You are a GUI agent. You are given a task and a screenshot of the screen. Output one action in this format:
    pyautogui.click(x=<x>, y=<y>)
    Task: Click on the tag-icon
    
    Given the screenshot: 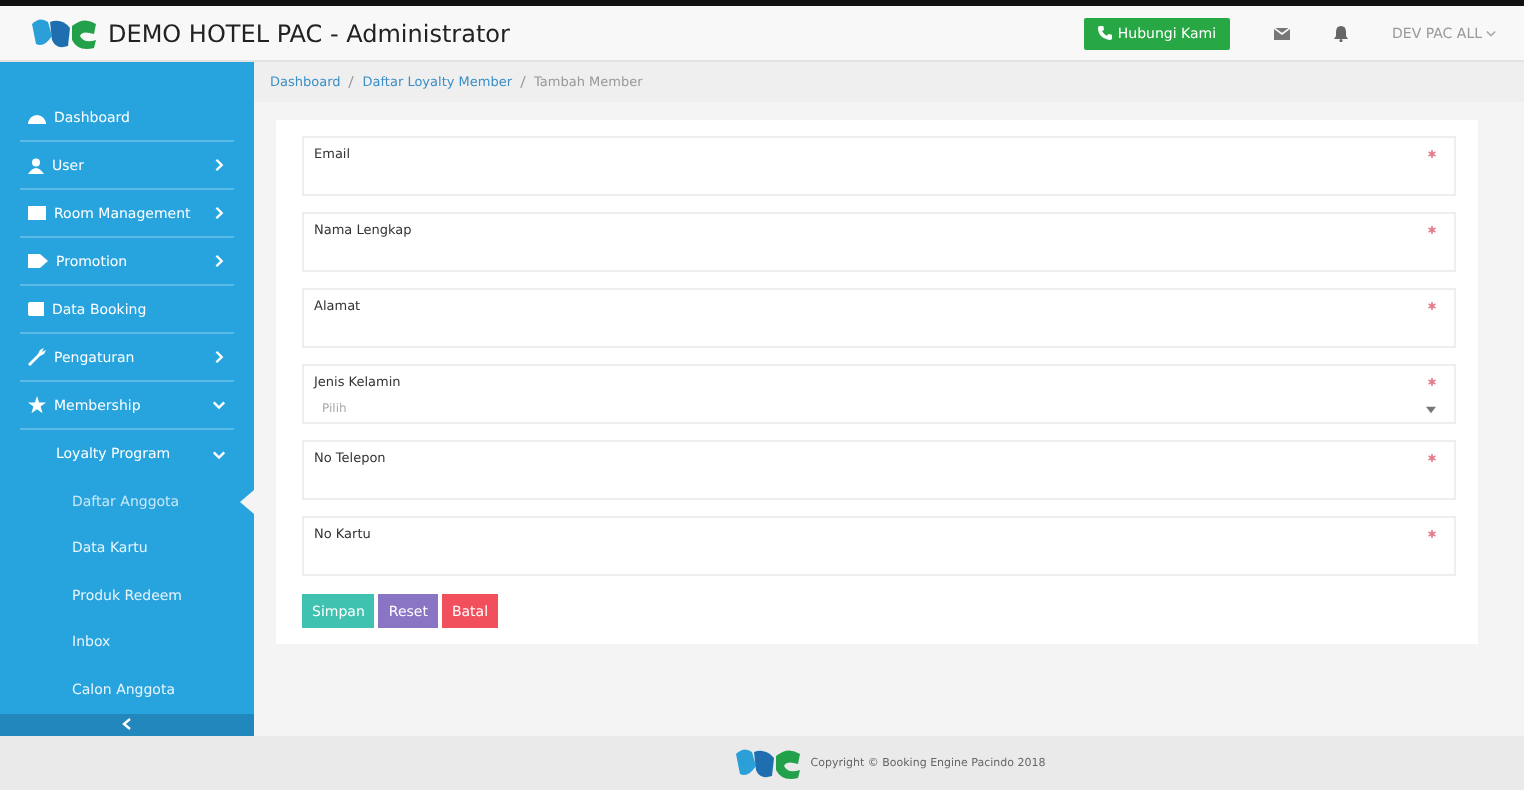 What is the action you would take?
    pyautogui.click(x=38, y=261)
    